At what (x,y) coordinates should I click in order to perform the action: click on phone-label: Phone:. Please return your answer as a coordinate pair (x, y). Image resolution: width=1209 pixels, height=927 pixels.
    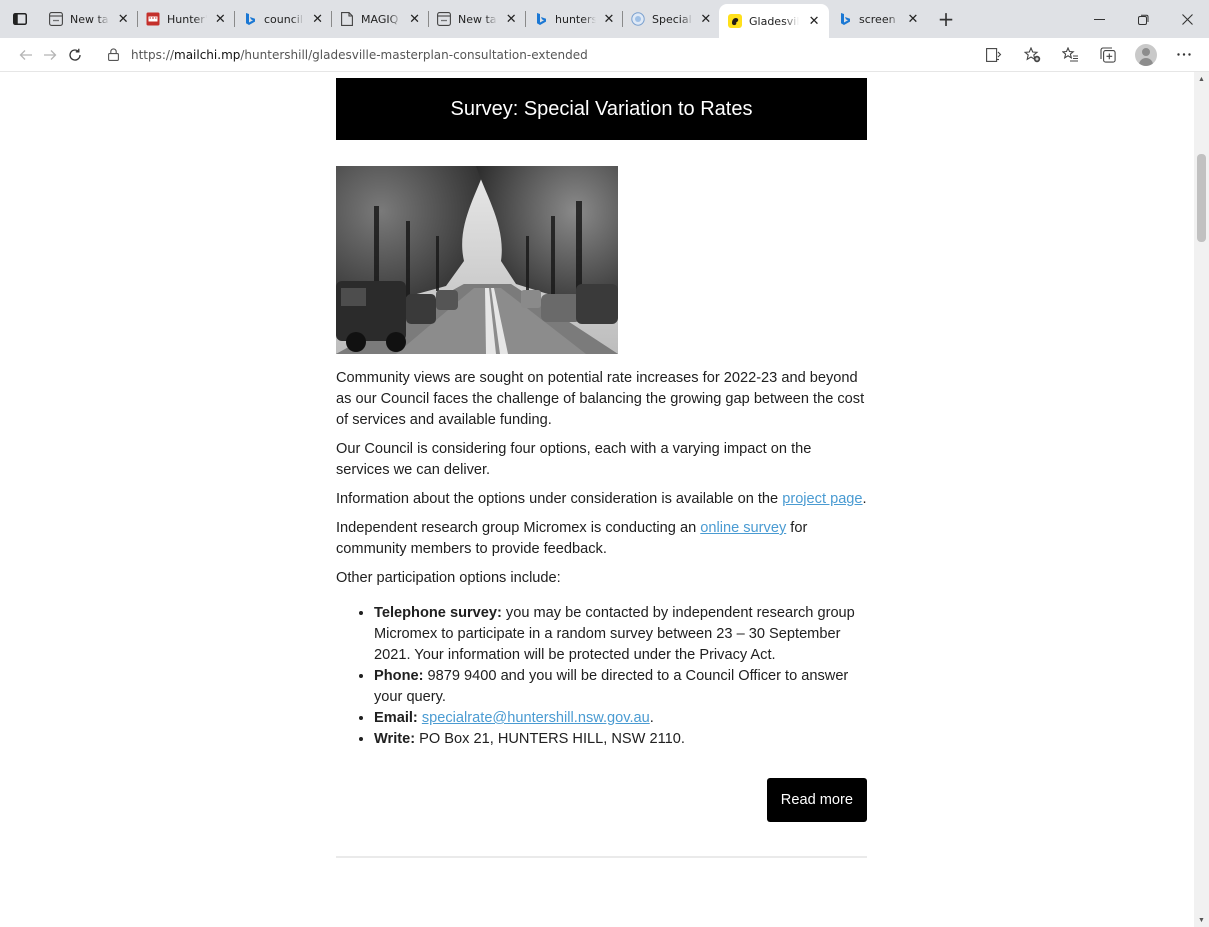
    Looking at the image, I should click on (399, 676).